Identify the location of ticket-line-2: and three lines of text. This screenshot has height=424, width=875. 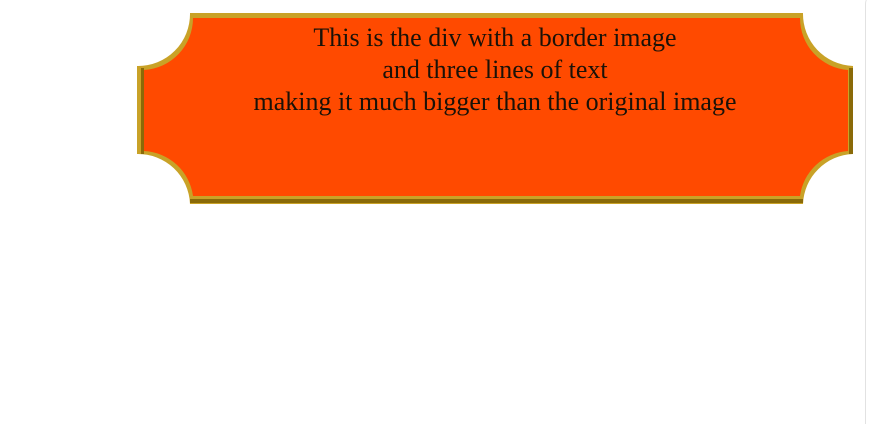
(495, 69).